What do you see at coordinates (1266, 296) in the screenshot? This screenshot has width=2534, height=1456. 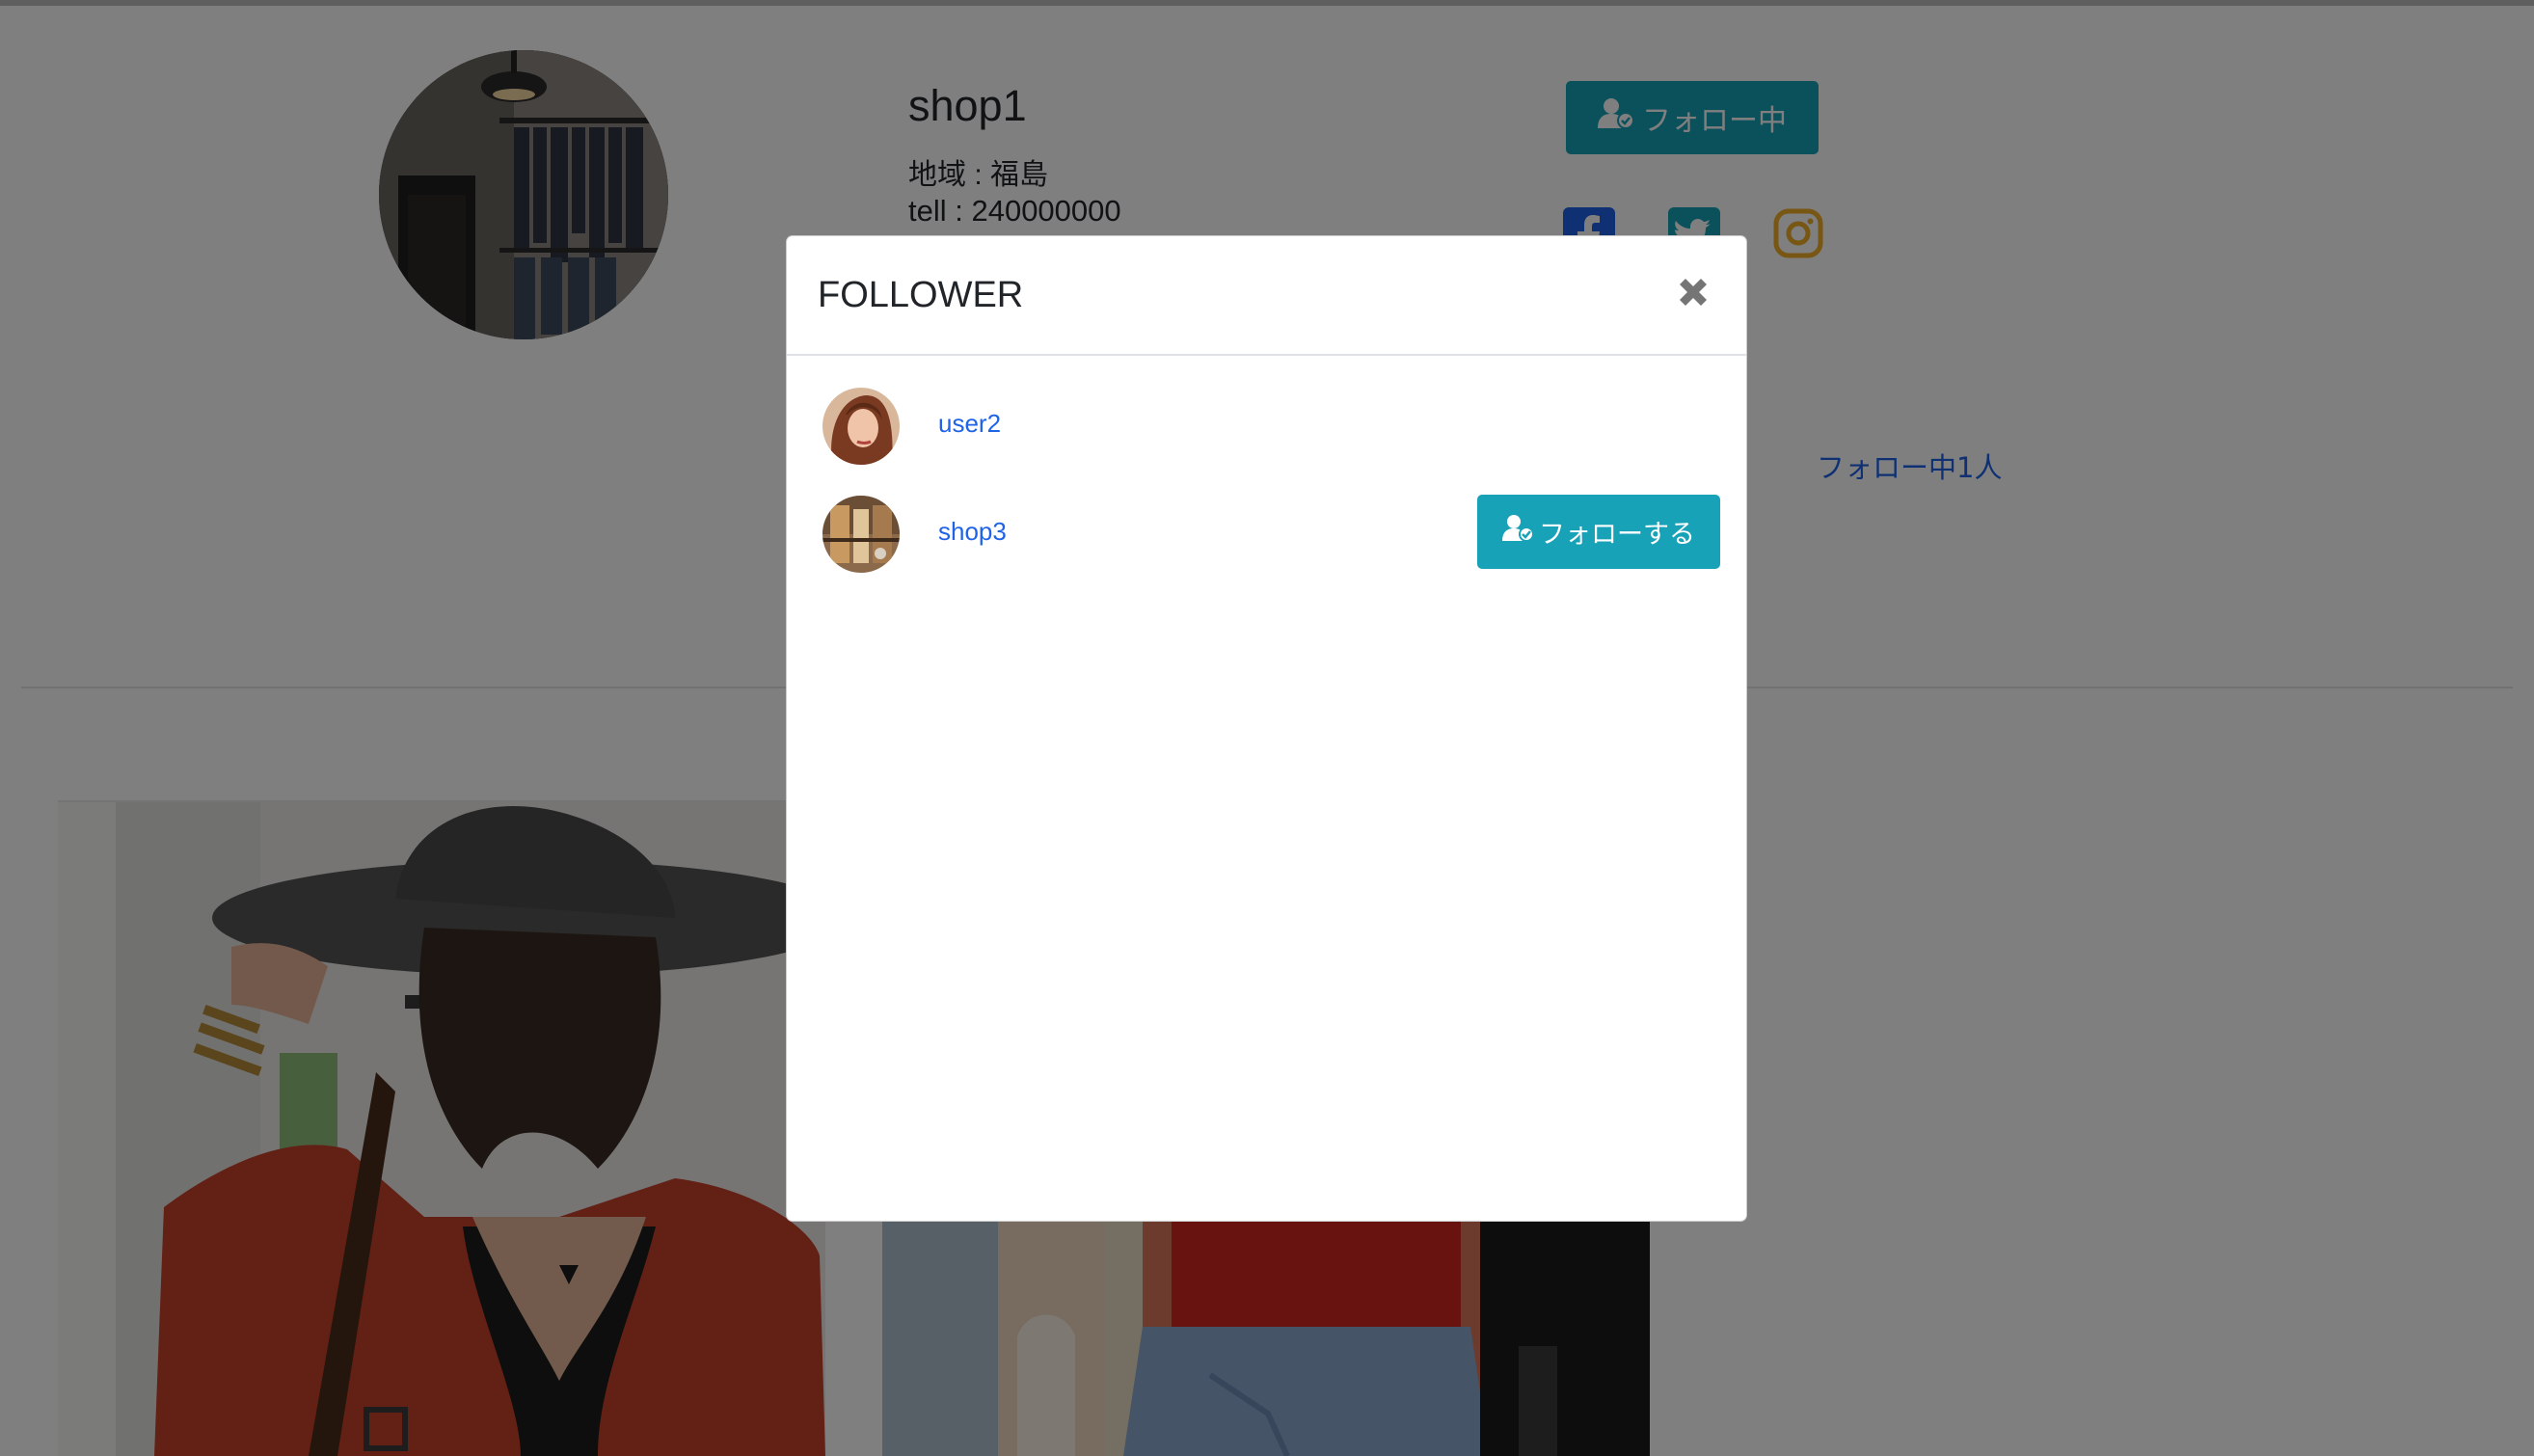 I see `modal-header: FOLLOWER` at bounding box center [1266, 296].